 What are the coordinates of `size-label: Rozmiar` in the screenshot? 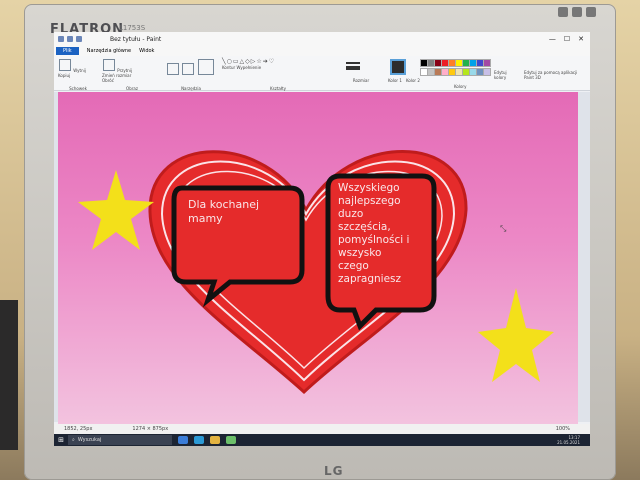 It's located at (361, 80).